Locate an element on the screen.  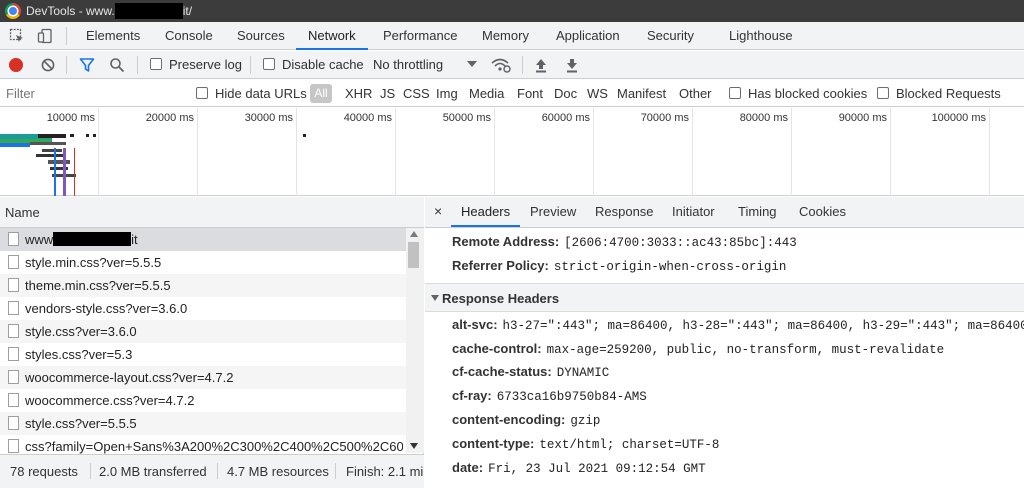
filter-icon is located at coordinates (87, 65).